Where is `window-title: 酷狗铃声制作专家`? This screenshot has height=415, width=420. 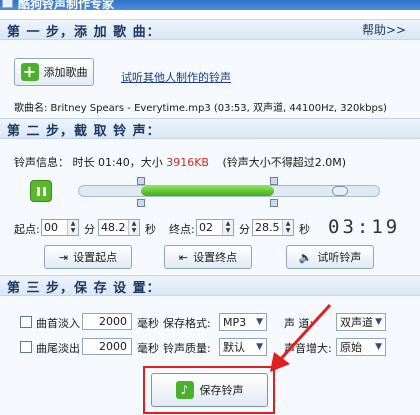
window-title: 酷狗铃声制作专家 is located at coordinates (66, 5).